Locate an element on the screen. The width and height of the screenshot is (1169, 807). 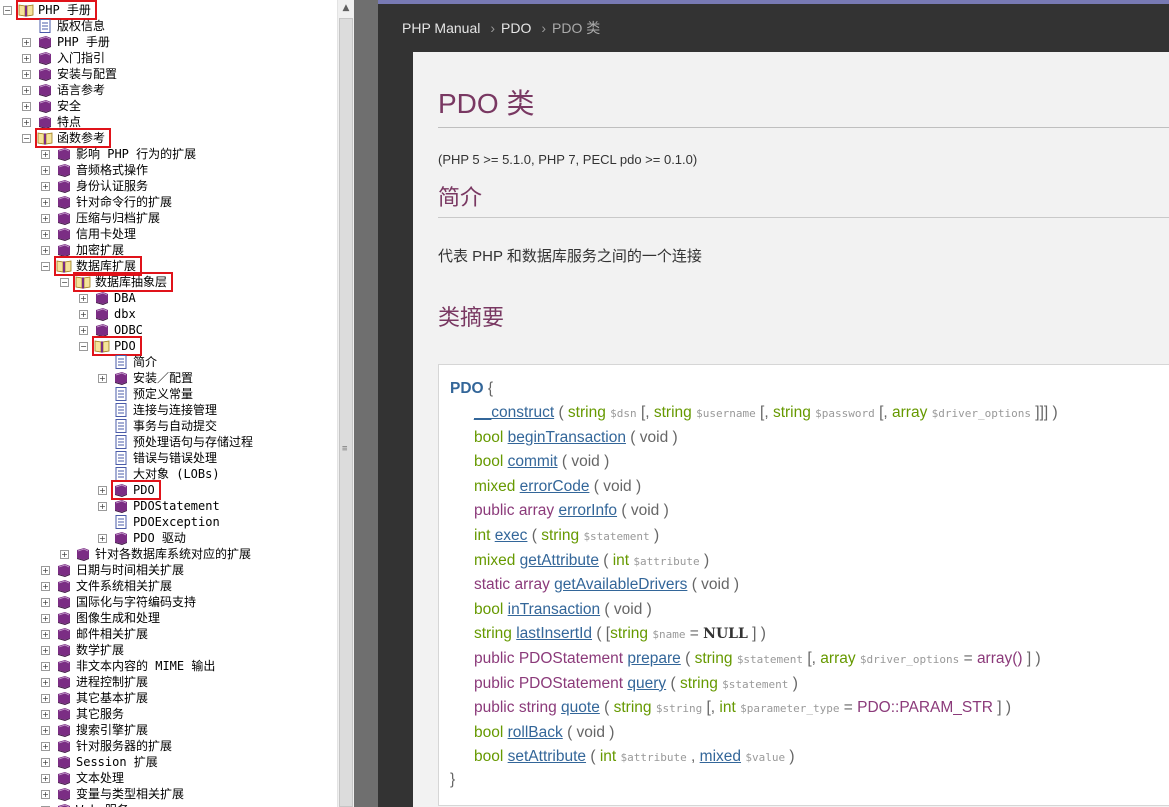
tree-item: + 压缩与归档扩展 is located at coordinates (168, 218).